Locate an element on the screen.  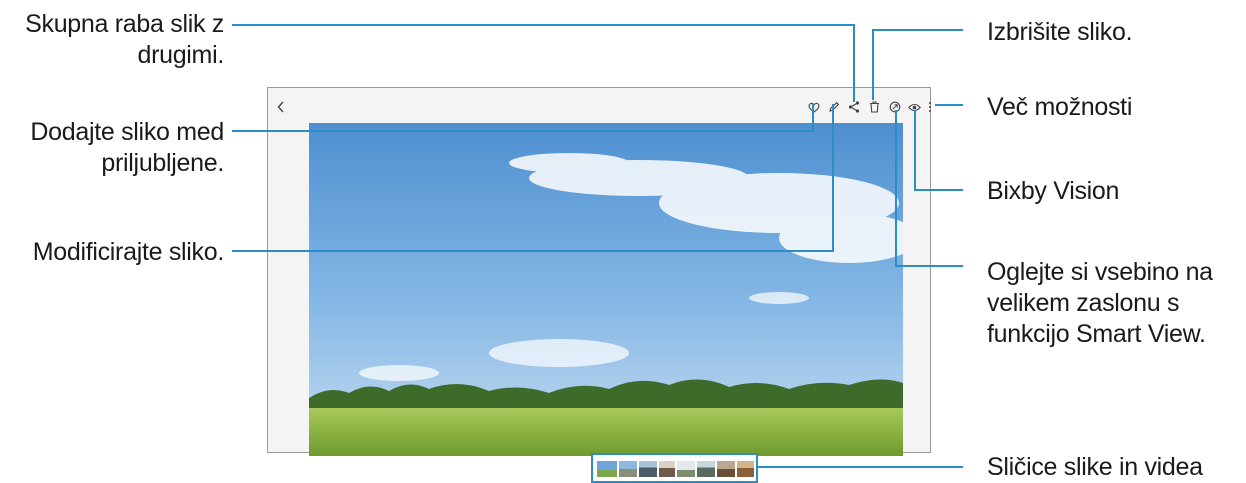
leader-line-smart-view is located at coordinates (929, 188).